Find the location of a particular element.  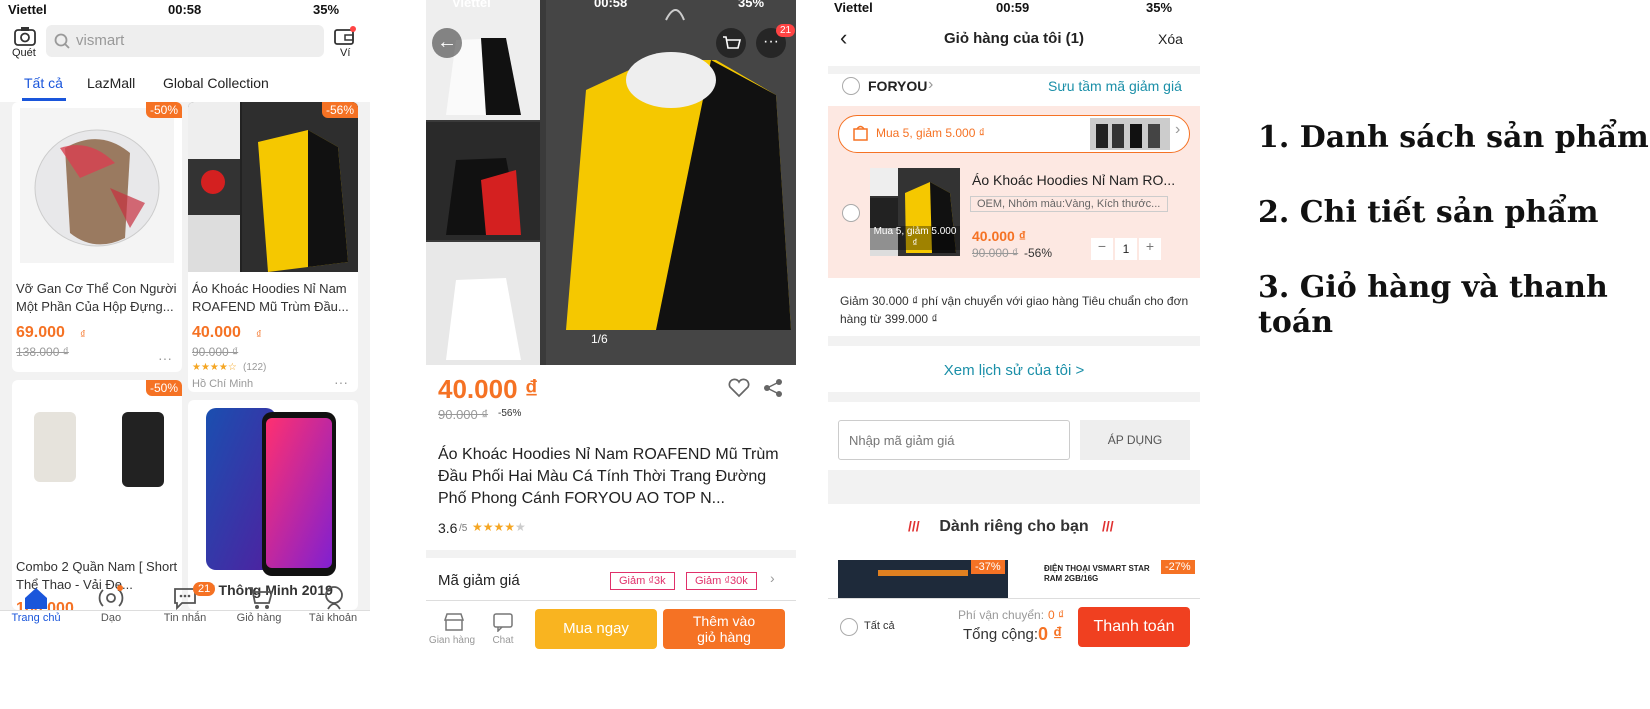

cart-item-price: 40.000 ₫ is located at coordinates (999, 236).